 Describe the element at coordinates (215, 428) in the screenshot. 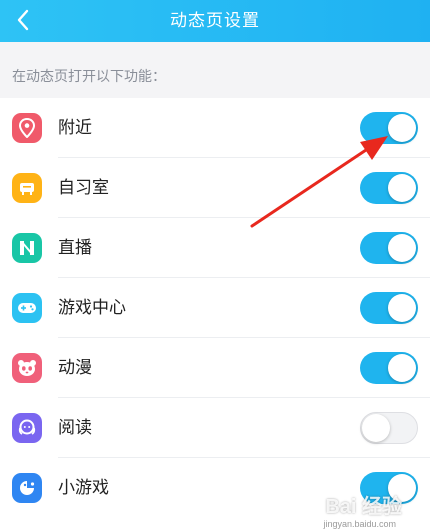

I see `list-item-reading: 阅读` at that location.